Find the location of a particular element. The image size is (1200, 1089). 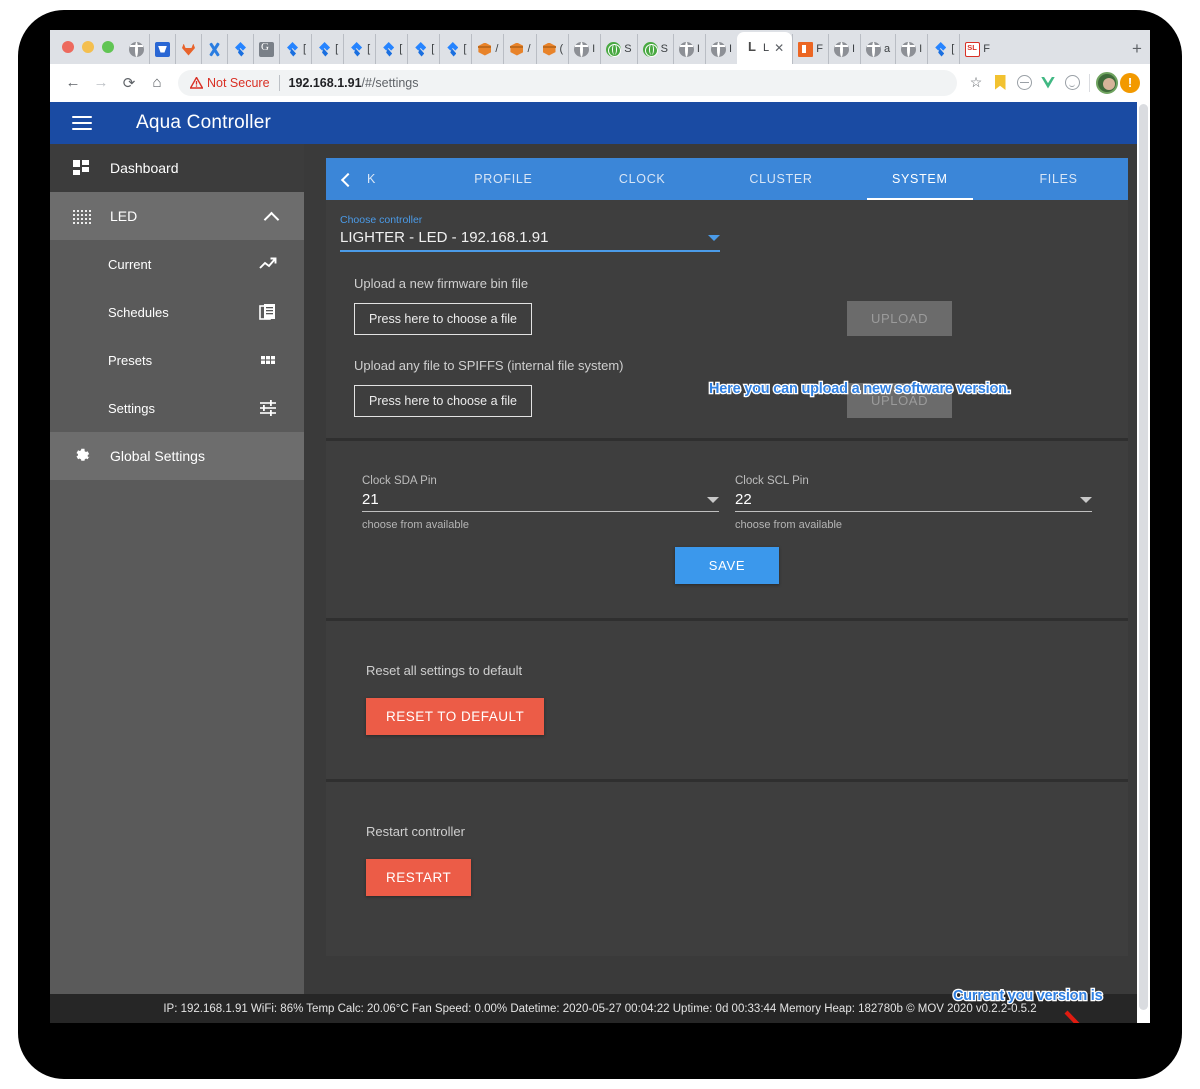

bookmark-extension-icon is located at coordinates (1000, 83).